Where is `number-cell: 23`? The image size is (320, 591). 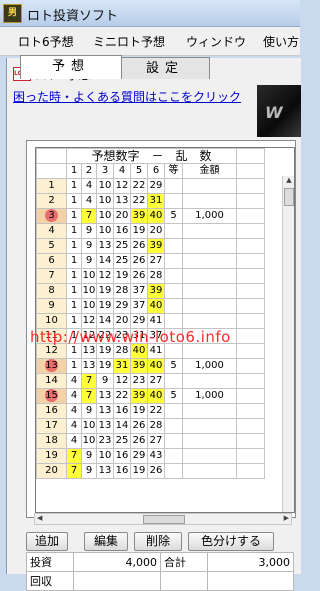 number-cell: 23 is located at coordinates (139, 381).